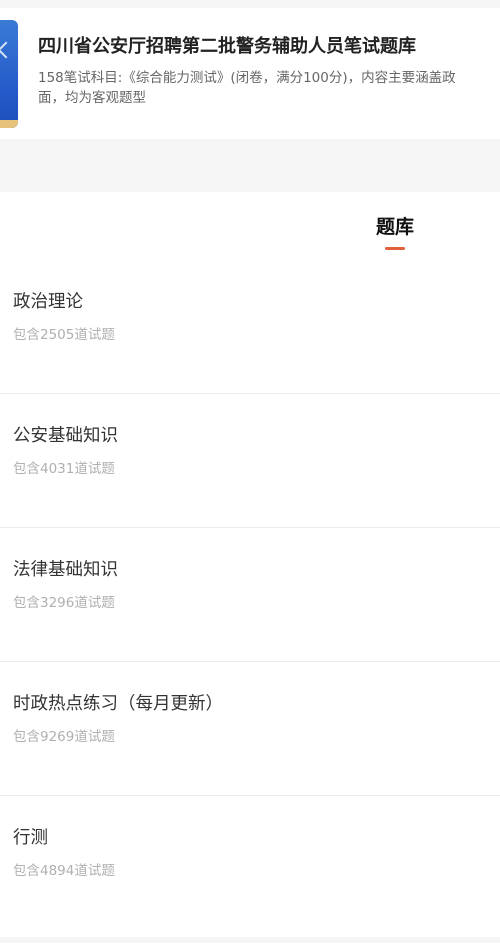  What do you see at coordinates (9, 124) in the screenshot?
I see `cover-base-stripe` at bounding box center [9, 124].